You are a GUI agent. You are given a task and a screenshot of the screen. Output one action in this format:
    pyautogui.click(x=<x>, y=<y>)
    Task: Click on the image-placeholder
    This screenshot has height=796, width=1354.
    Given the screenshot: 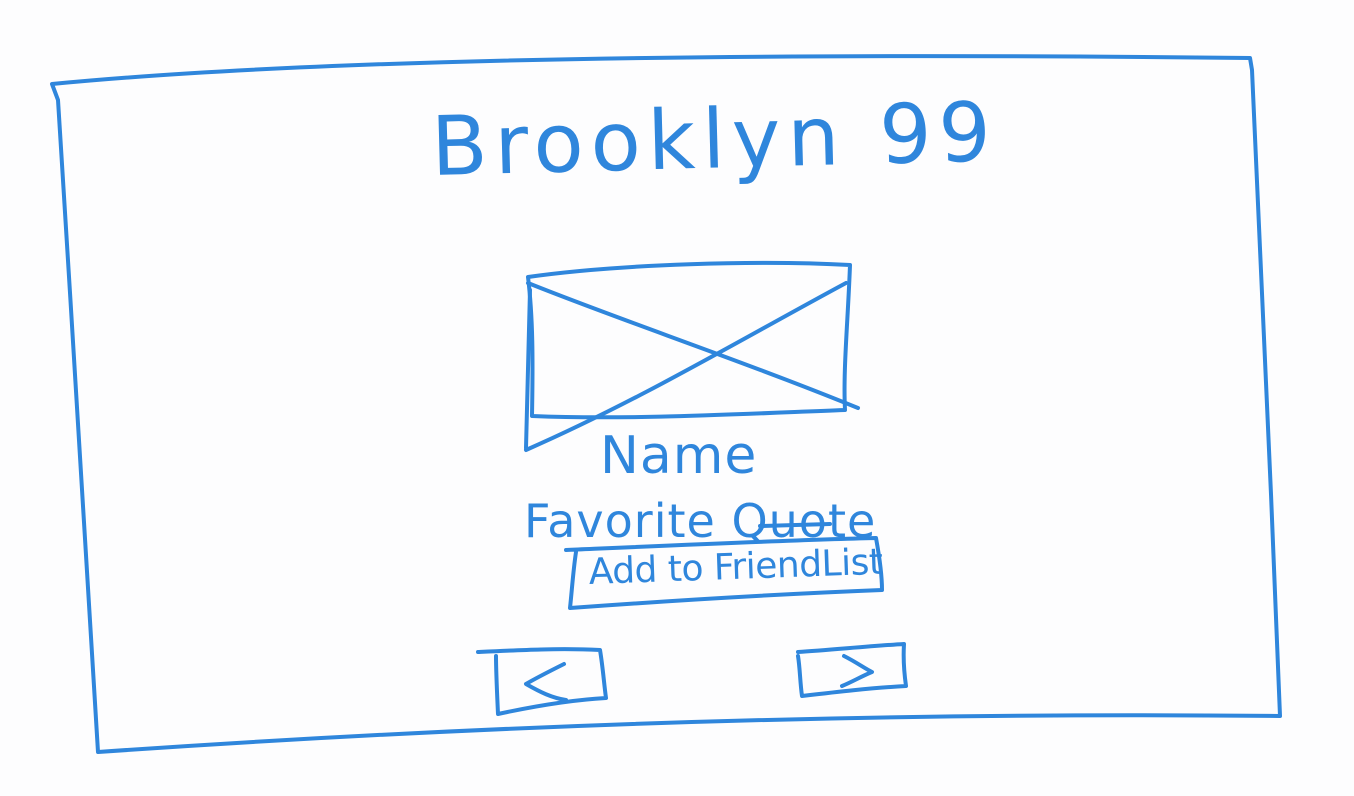 What is the action you would take?
    pyautogui.click(x=692, y=356)
    